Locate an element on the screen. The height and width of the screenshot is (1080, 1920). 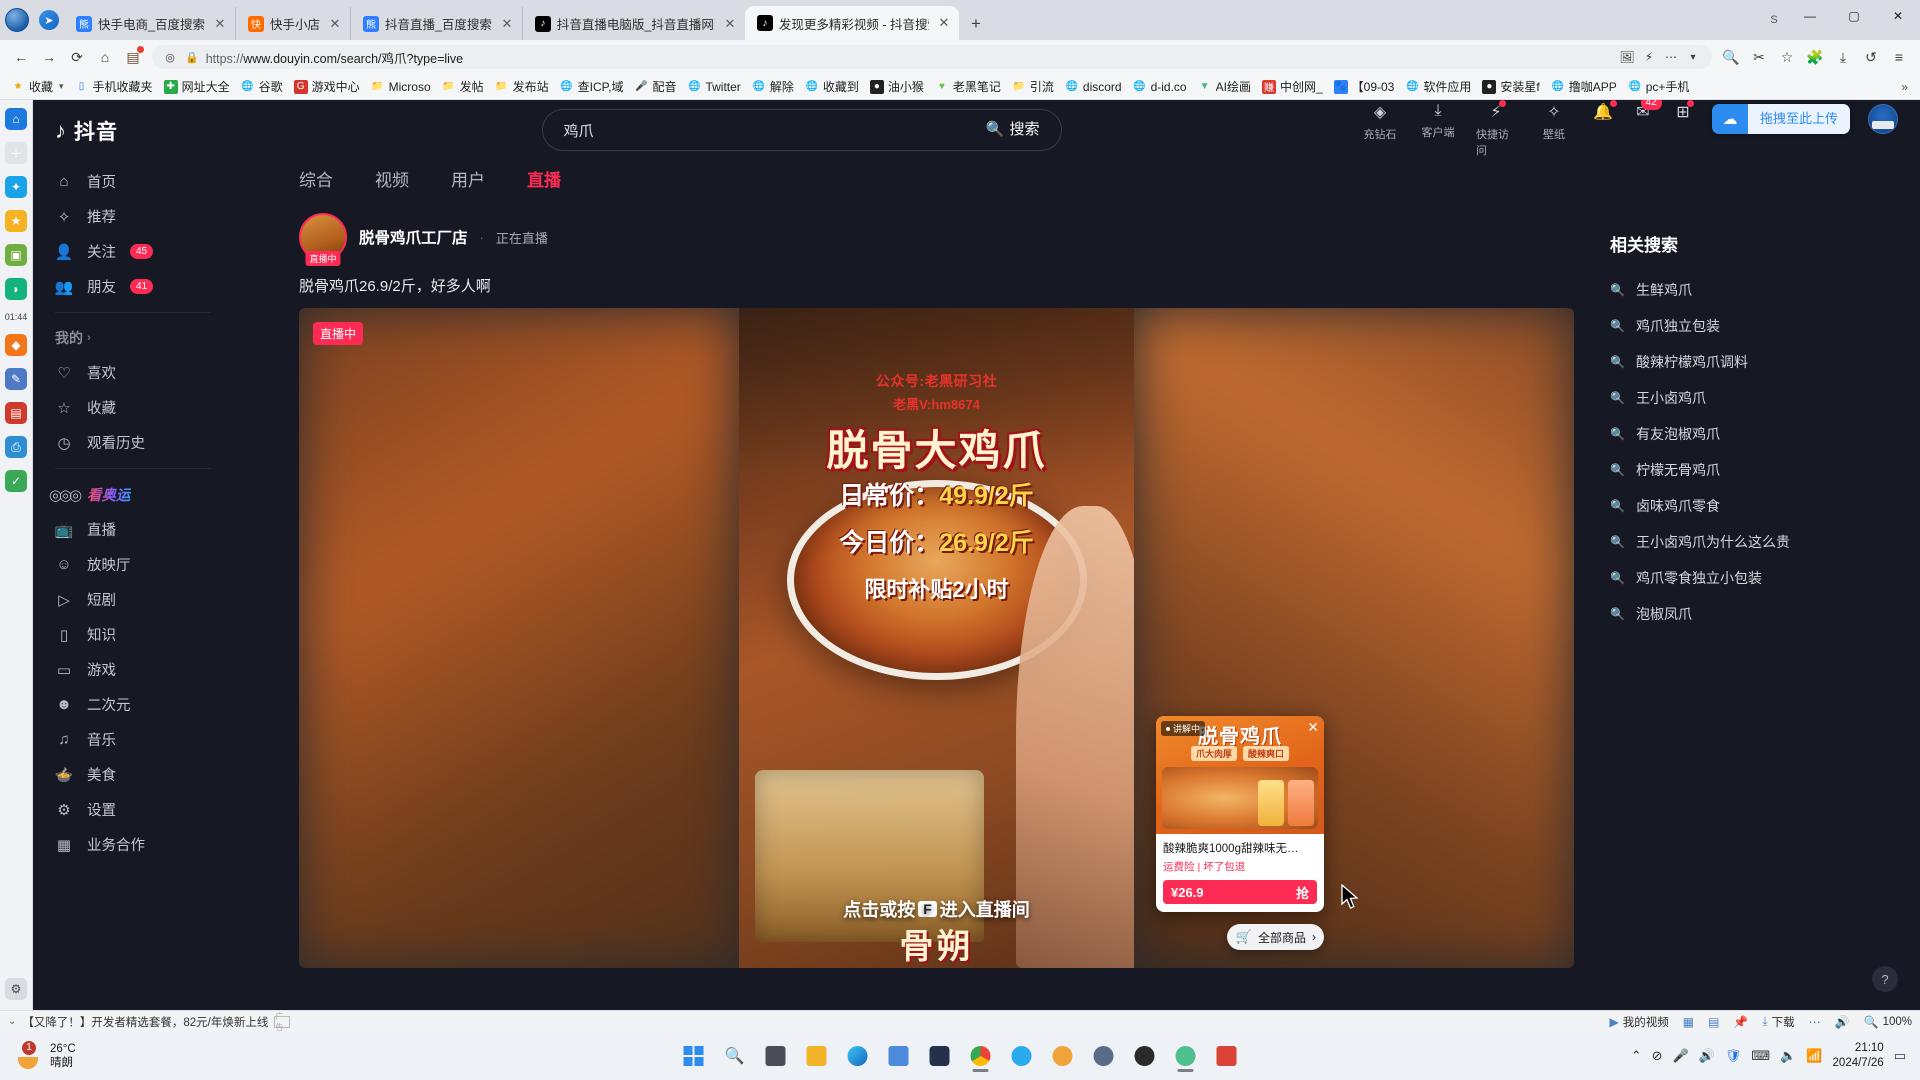
green-app-icon: ✓ is located at coordinates (16, 481).